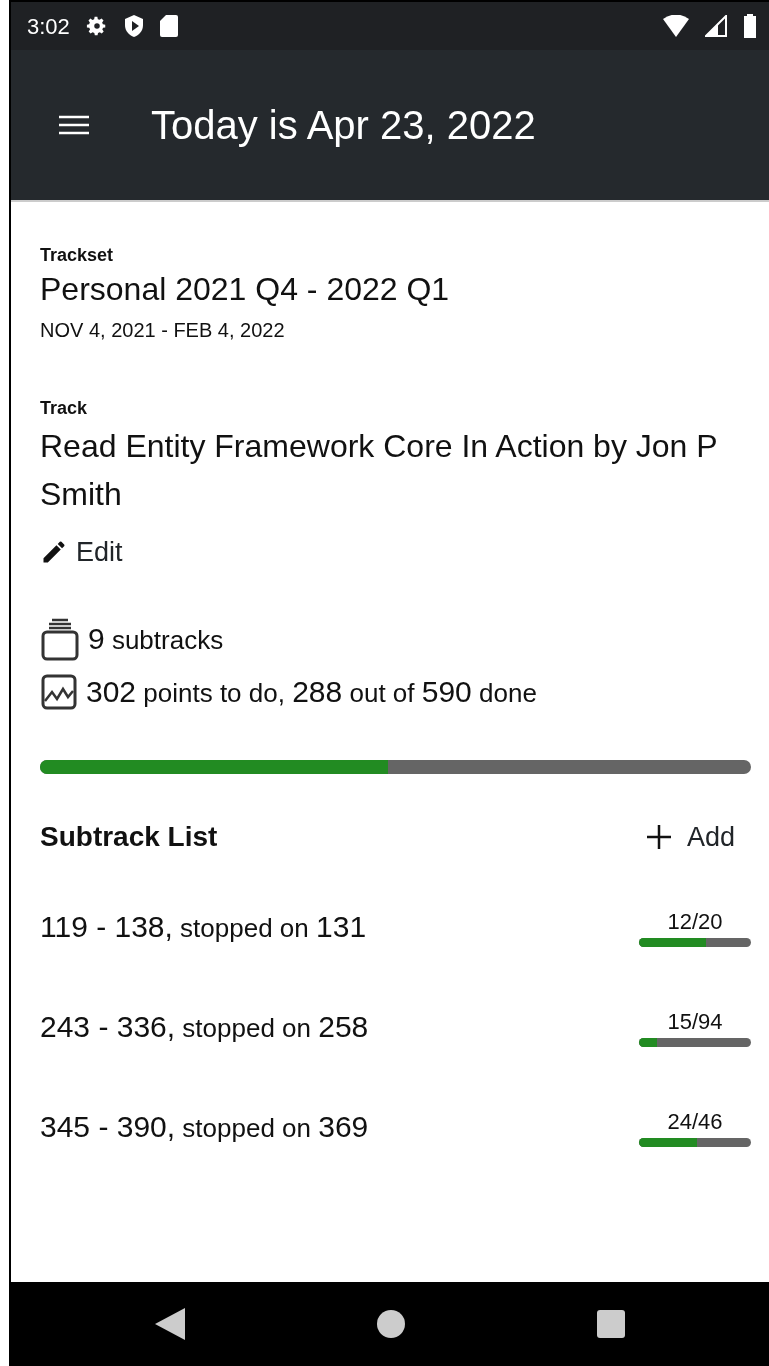  Describe the element at coordinates (64, 408) in the screenshot. I see `section-label: Track` at that location.